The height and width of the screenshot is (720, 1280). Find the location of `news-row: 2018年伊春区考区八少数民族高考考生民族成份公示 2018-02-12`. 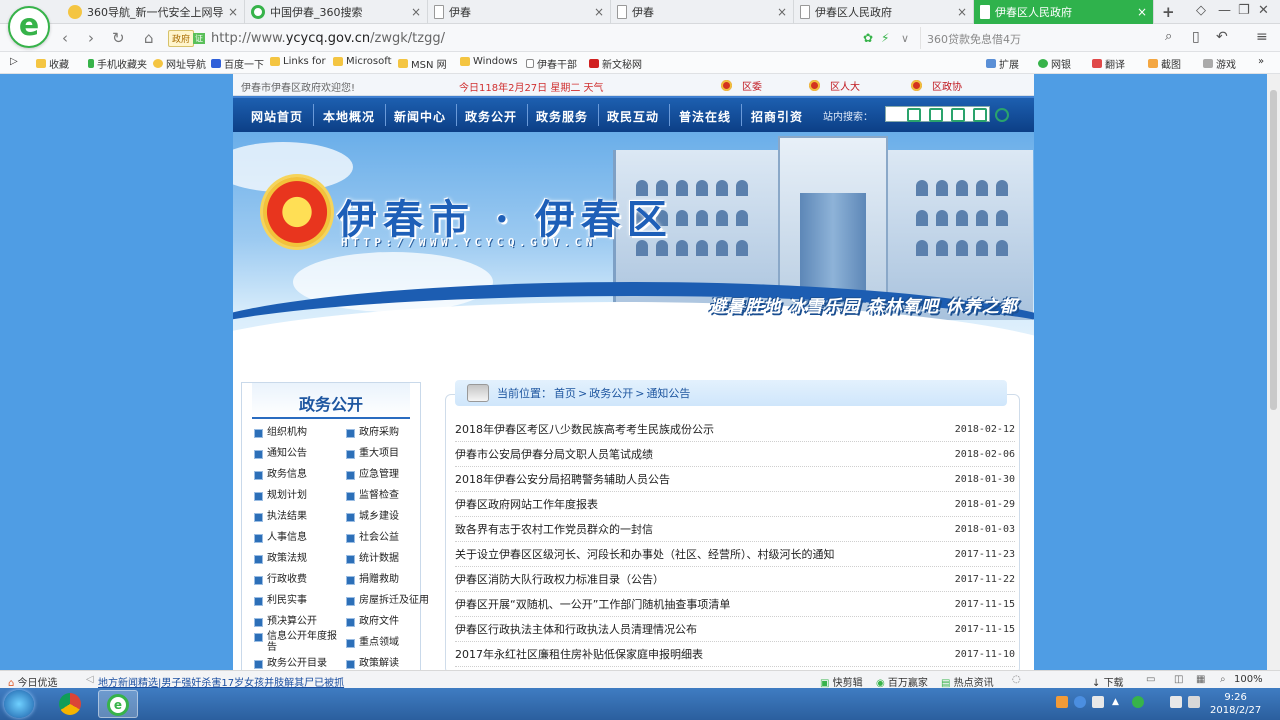

news-row: 2018年伊春区考区八少数民族高考考生民族成份公示 2018-02-12 is located at coordinates (735, 429).